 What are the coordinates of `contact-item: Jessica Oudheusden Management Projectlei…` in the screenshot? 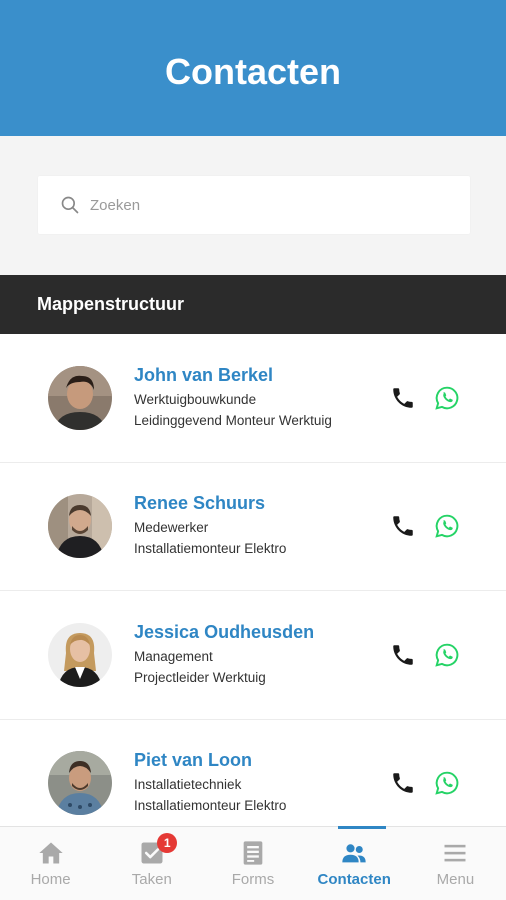 It's located at (253, 655).